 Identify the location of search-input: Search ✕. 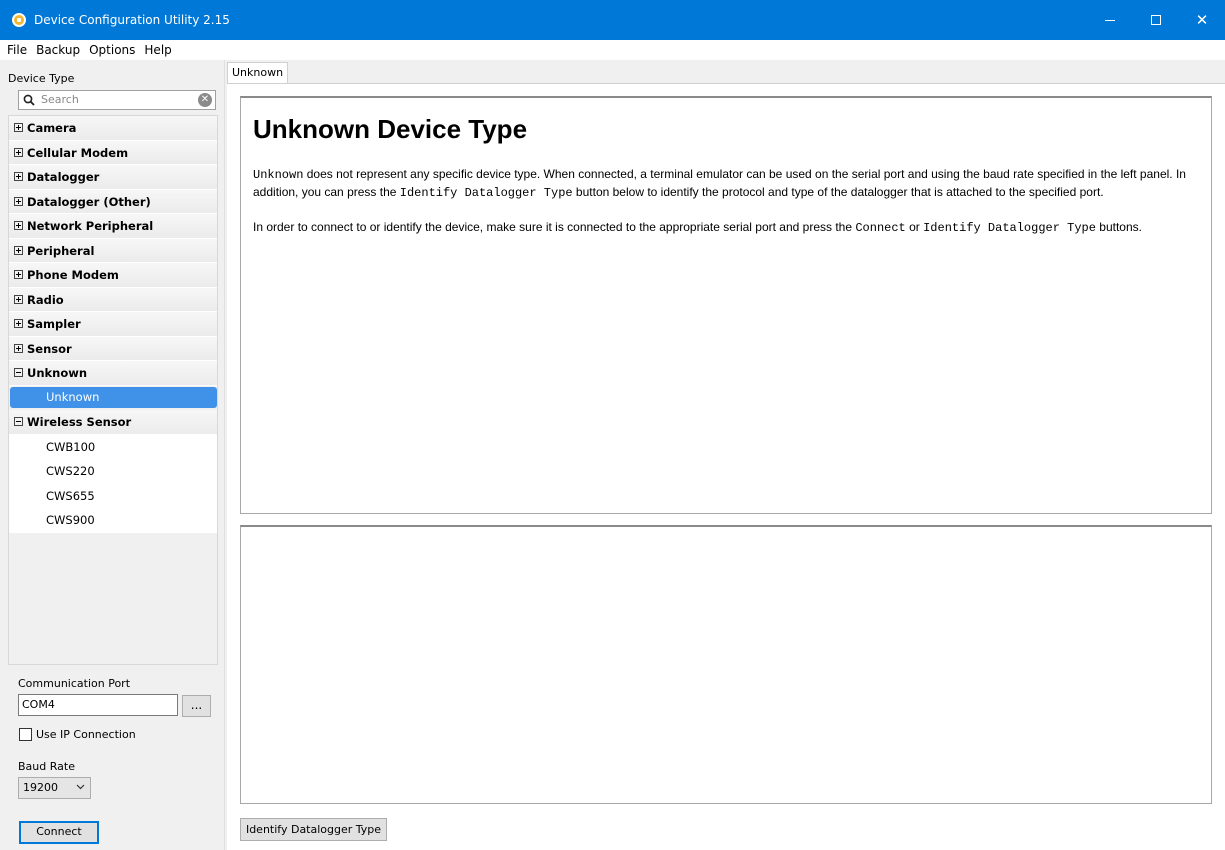
(117, 100).